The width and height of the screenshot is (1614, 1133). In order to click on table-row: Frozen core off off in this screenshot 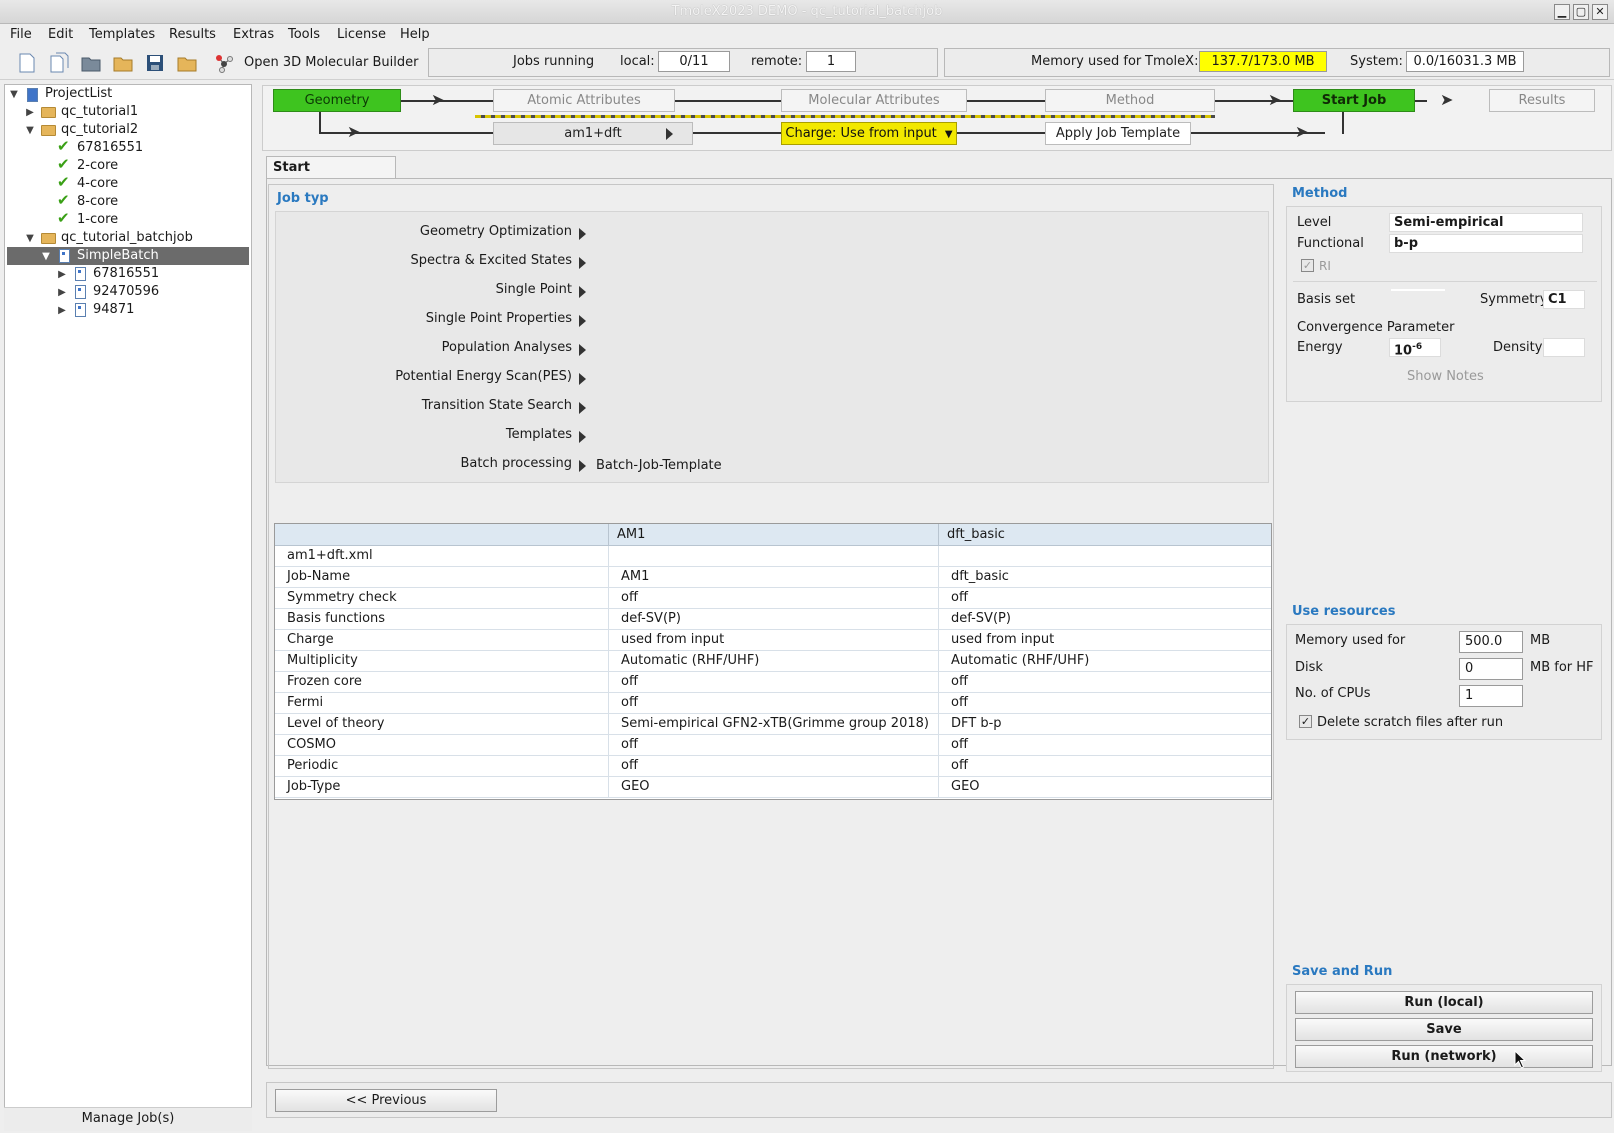, I will do `click(773, 682)`.